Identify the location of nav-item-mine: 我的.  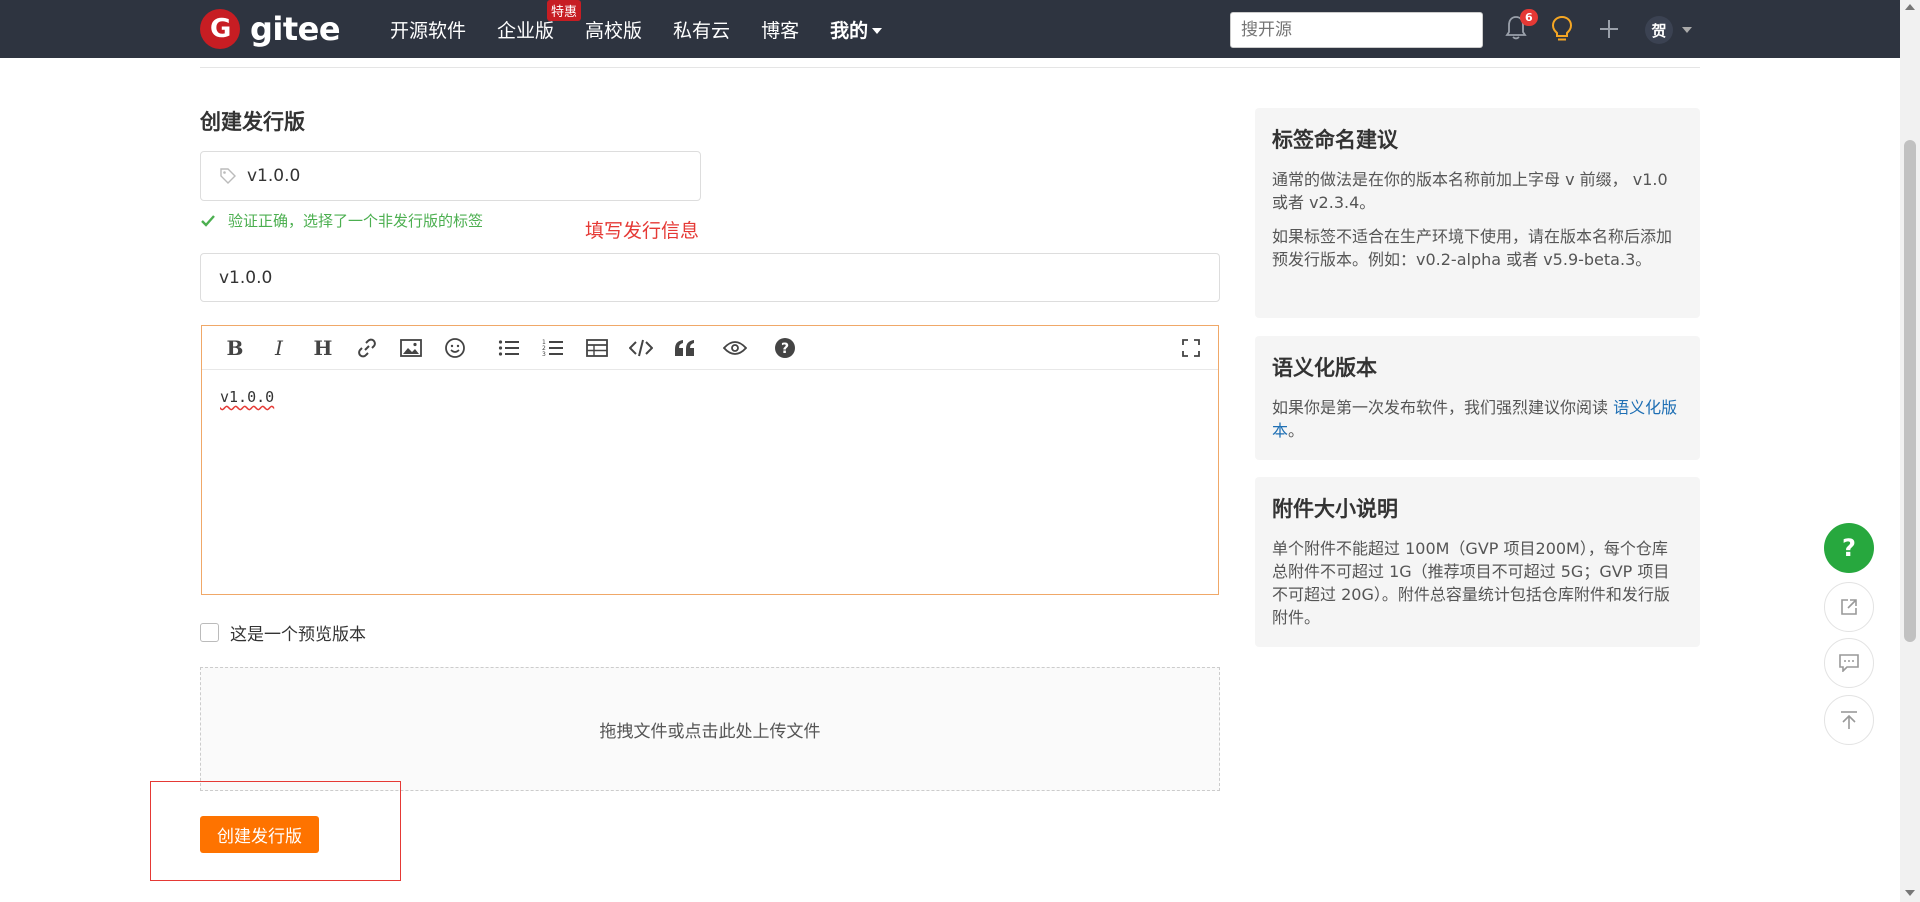
(856, 29).